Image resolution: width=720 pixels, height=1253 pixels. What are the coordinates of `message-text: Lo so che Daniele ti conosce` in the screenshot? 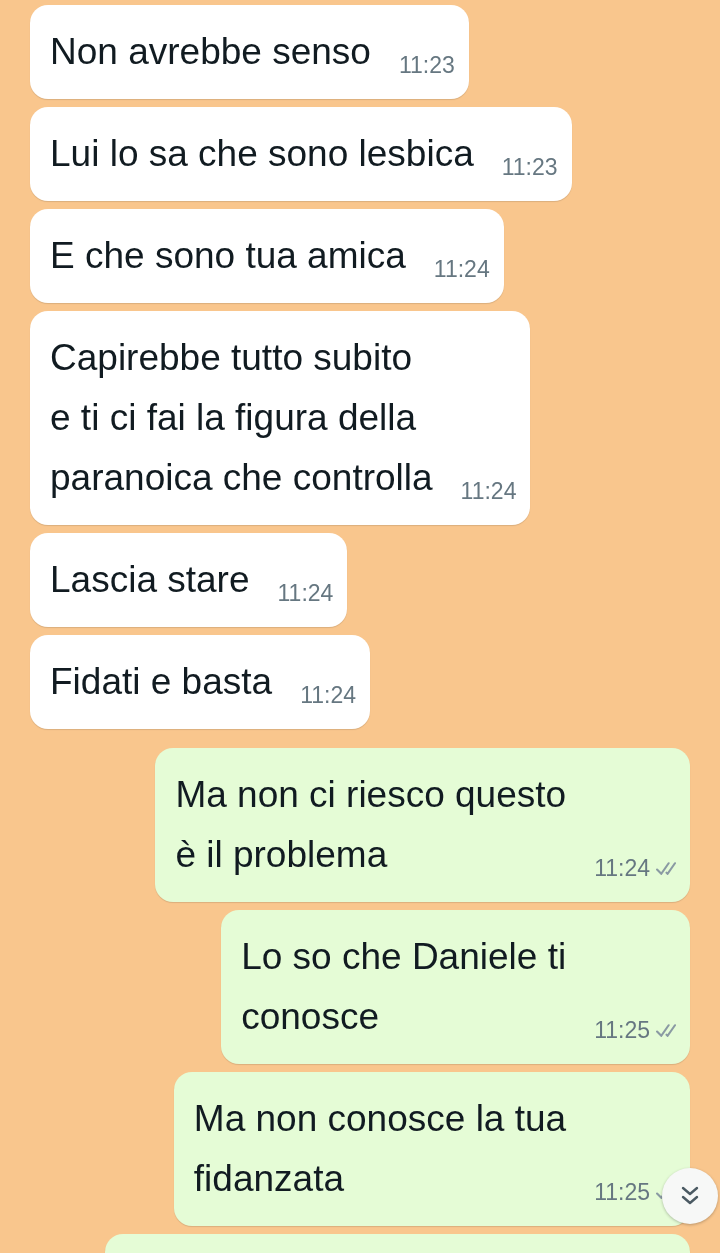 It's located at (404, 987).